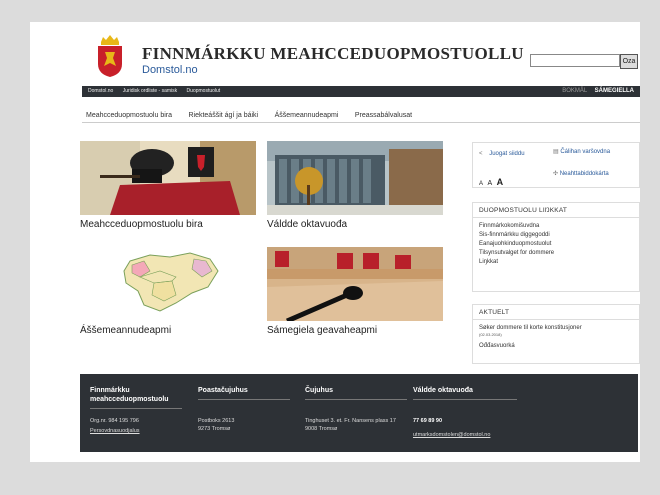 The height and width of the screenshot is (495, 660). What do you see at coordinates (465, 435) in the screenshot?
I see `footer-email-link: utmarksdomstolen@domstol.no` at bounding box center [465, 435].